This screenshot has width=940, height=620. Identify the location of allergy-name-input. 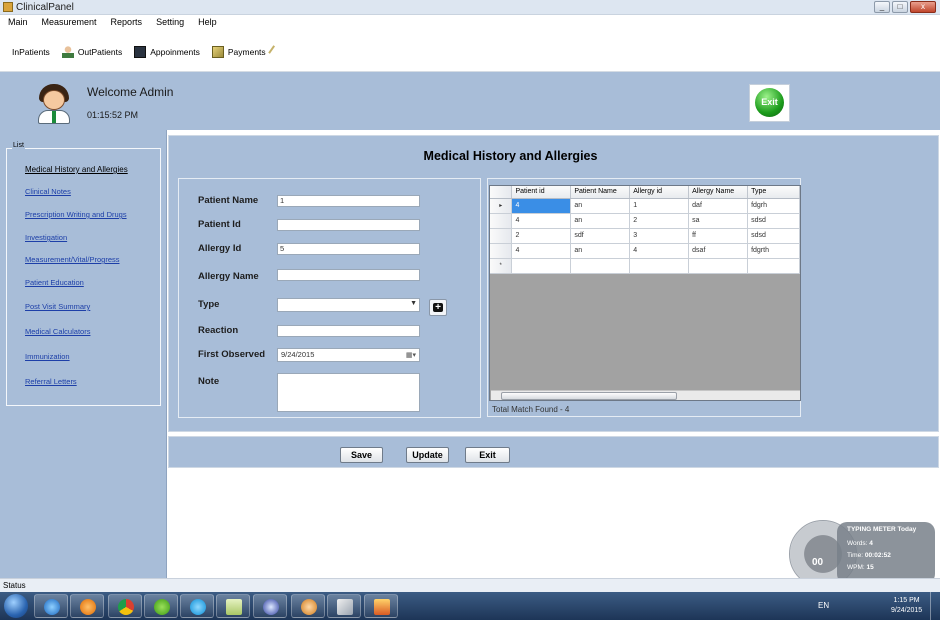
(348, 275).